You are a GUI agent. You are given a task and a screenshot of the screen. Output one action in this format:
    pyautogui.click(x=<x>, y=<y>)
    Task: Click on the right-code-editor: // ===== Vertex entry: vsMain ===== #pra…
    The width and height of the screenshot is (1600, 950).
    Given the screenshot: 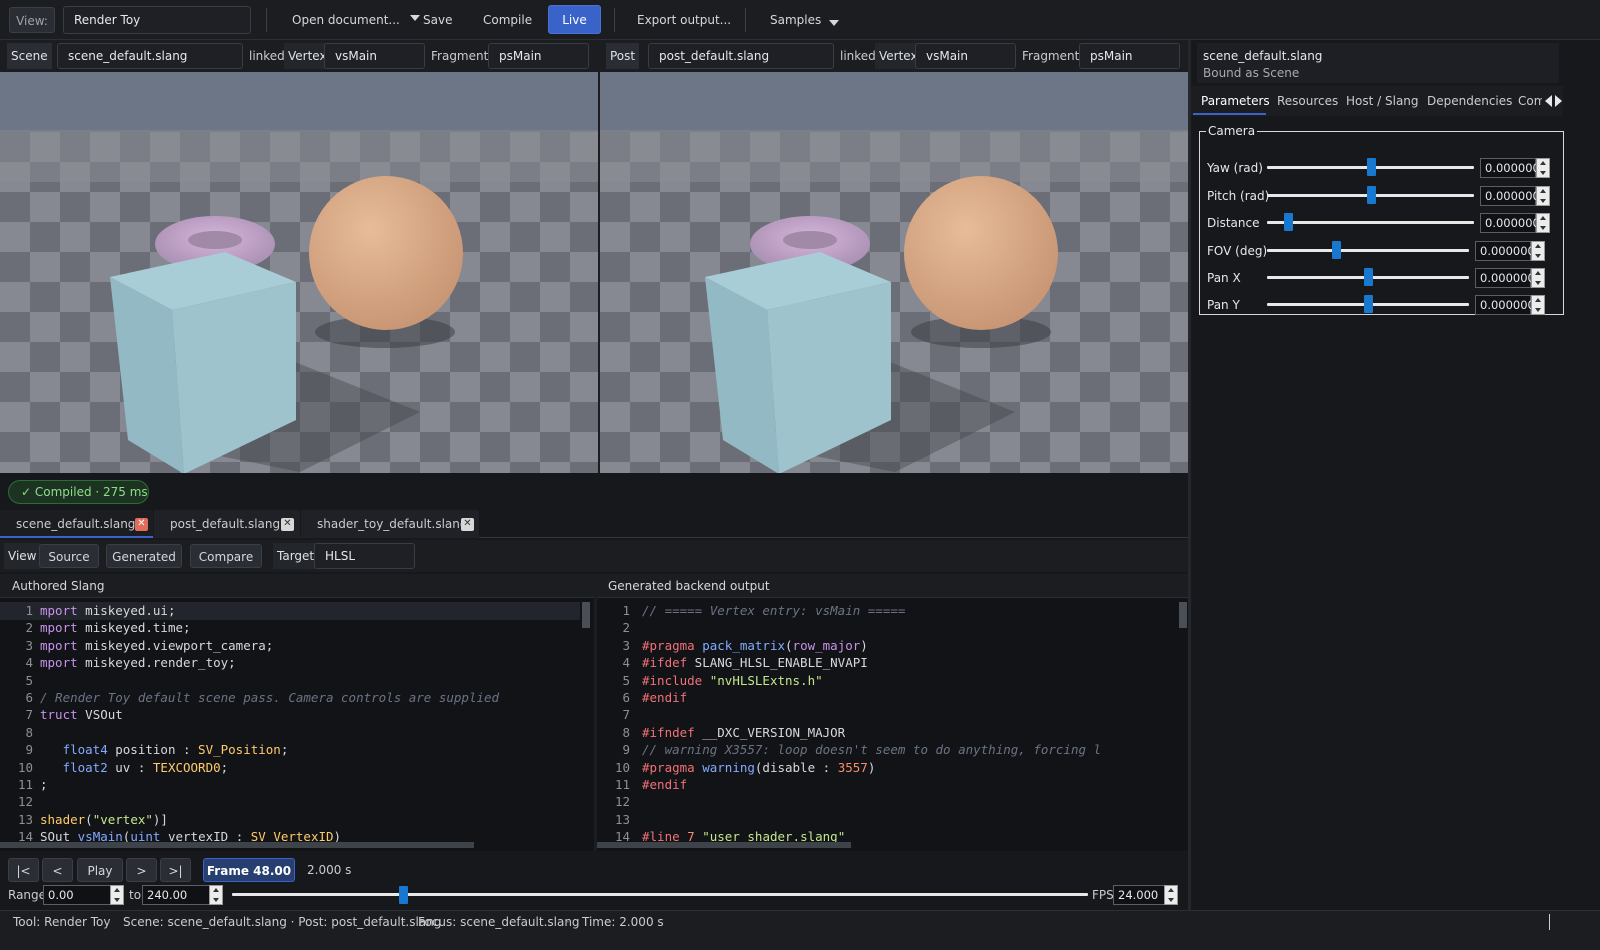 What is the action you would take?
    pyautogui.click(x=909, y=724)
    